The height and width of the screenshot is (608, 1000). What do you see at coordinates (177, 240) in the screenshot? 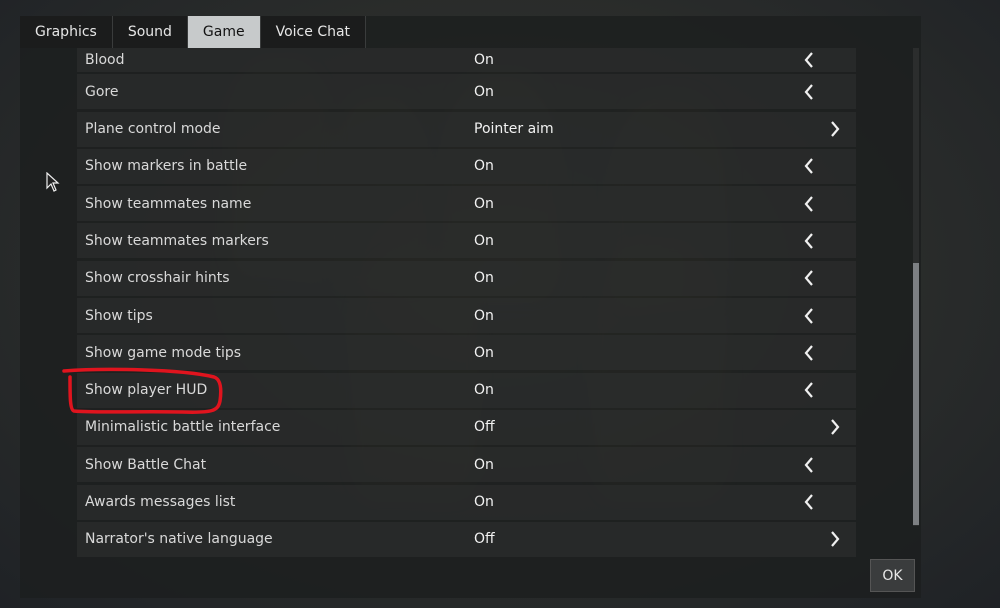
I see `setting-label: Show teammates markers` at bounding box center [177, 240].